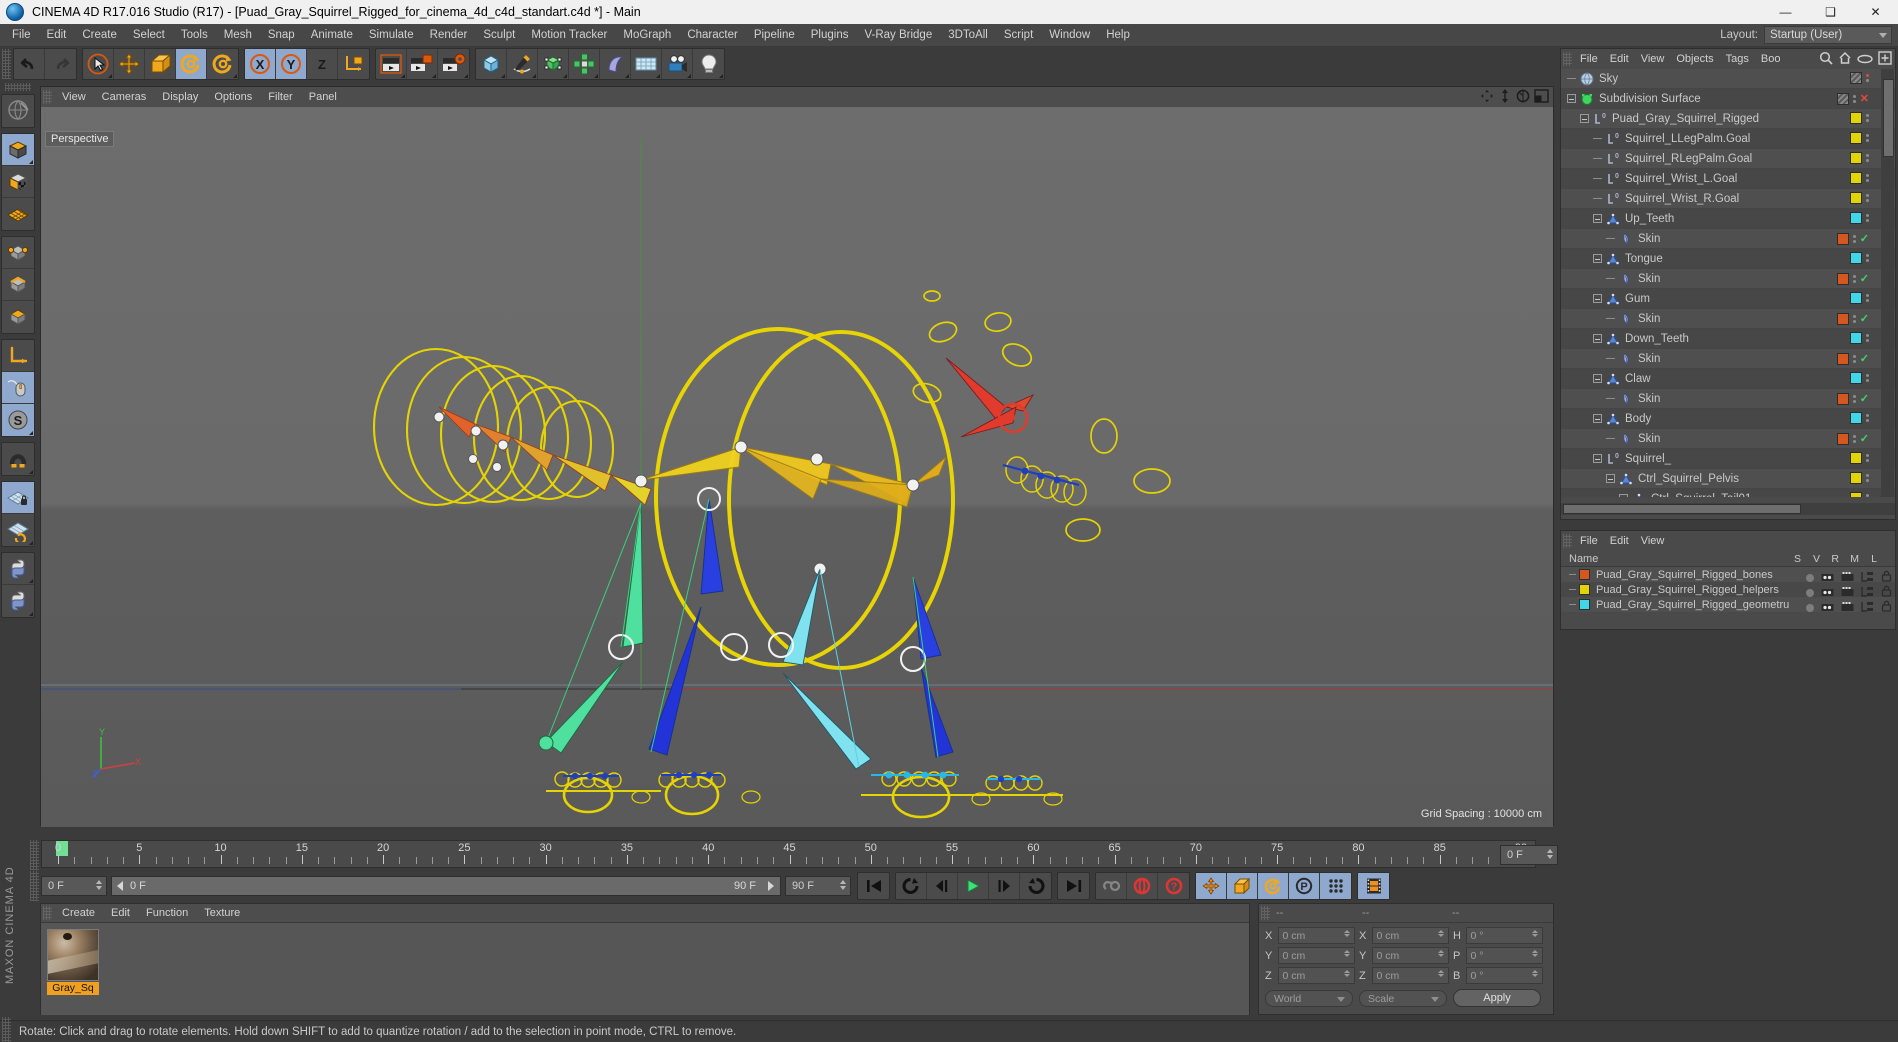 The width and height of the screenshot is (1898, 1042). What do you see at coordinates (968, 35) in the screenshot?
I see `menu-item-3dtoall: 3DToAll` at bounding box center [968, 35].